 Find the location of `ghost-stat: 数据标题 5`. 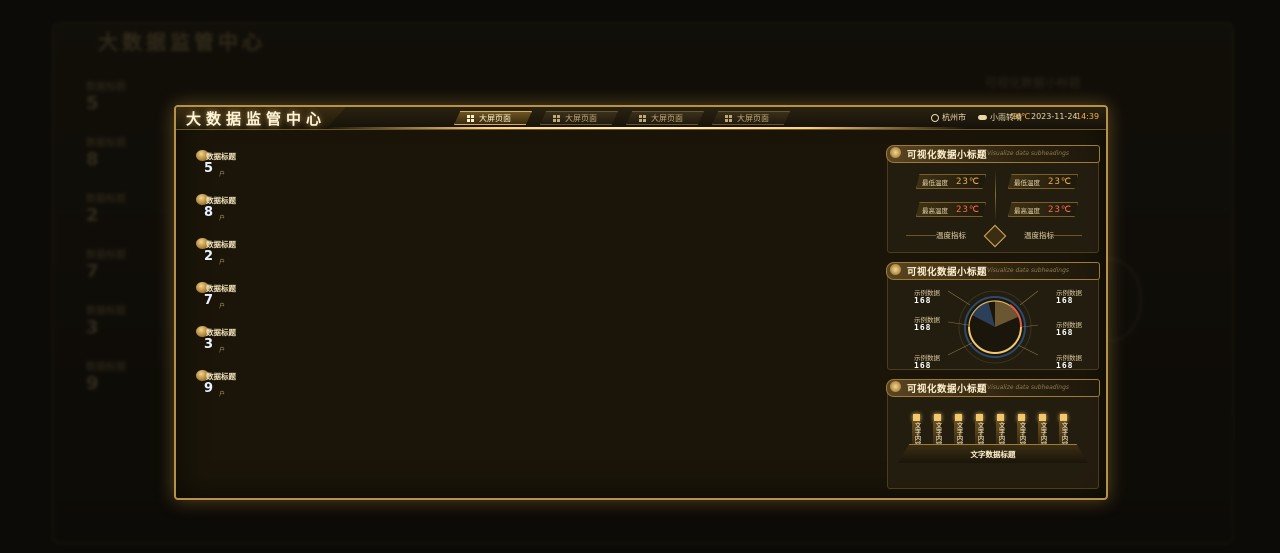

ghost-stat: 数据标题 5 is located at coordinates (106, 98).